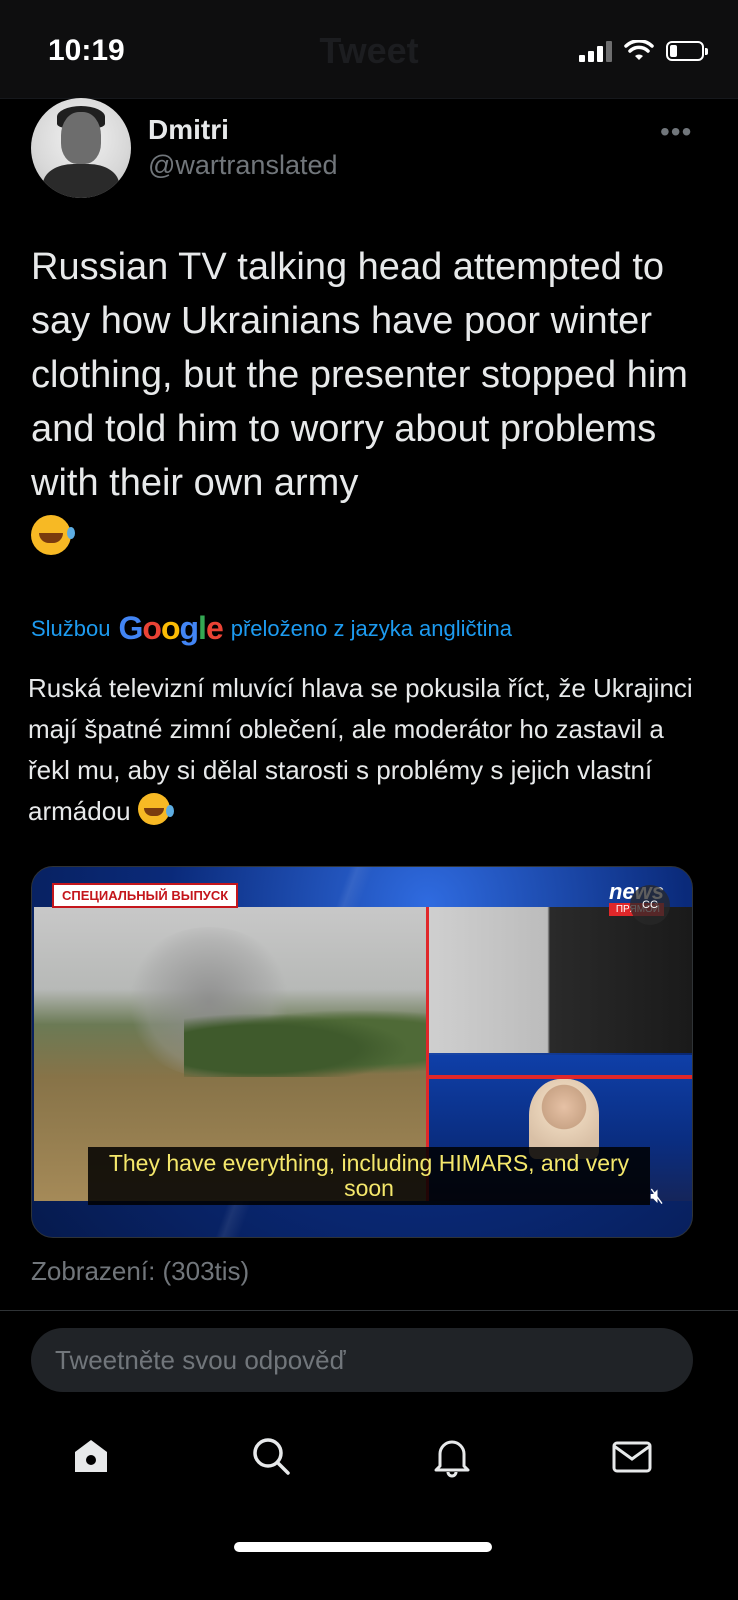 This screenshot has width=738, height=1600. I want to click on video-top-right-panel, so click(560, 980).